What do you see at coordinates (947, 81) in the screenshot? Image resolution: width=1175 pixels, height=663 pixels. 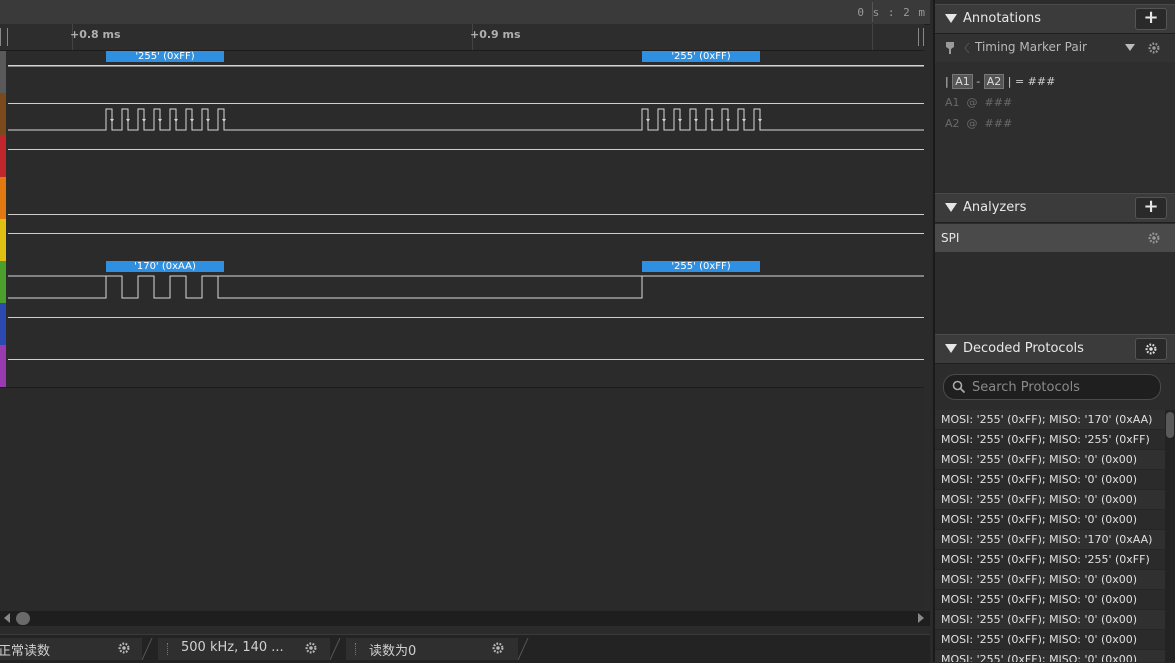 I see `formula-bar: |` at bounding box center [947, 81].